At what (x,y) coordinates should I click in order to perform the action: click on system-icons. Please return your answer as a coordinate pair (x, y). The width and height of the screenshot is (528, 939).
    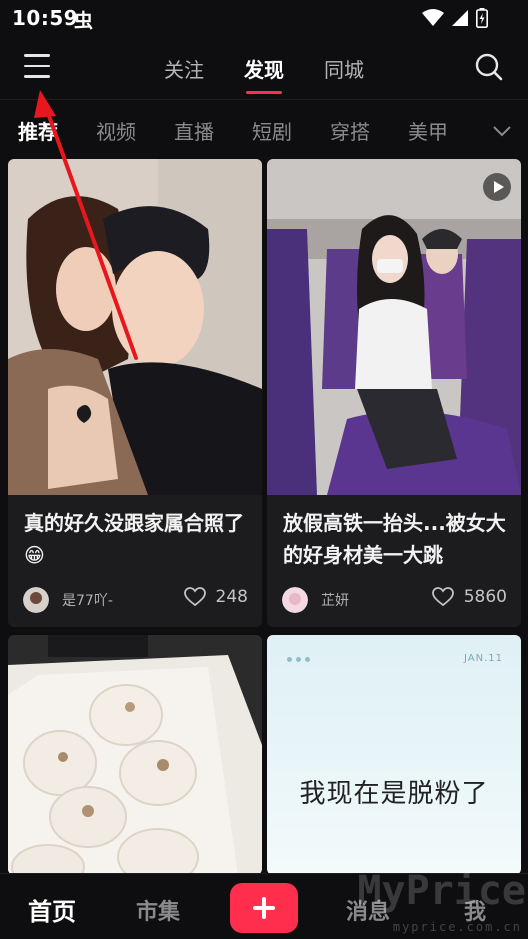
    Looking at the image, I should click on (455, 18).